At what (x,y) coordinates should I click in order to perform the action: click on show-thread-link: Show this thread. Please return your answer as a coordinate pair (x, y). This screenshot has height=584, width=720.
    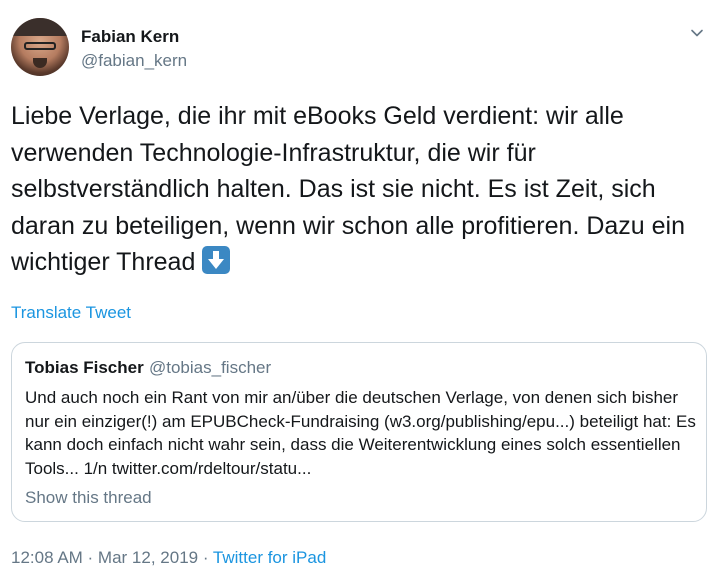
    Looking at the image, I should click on (88, 498).